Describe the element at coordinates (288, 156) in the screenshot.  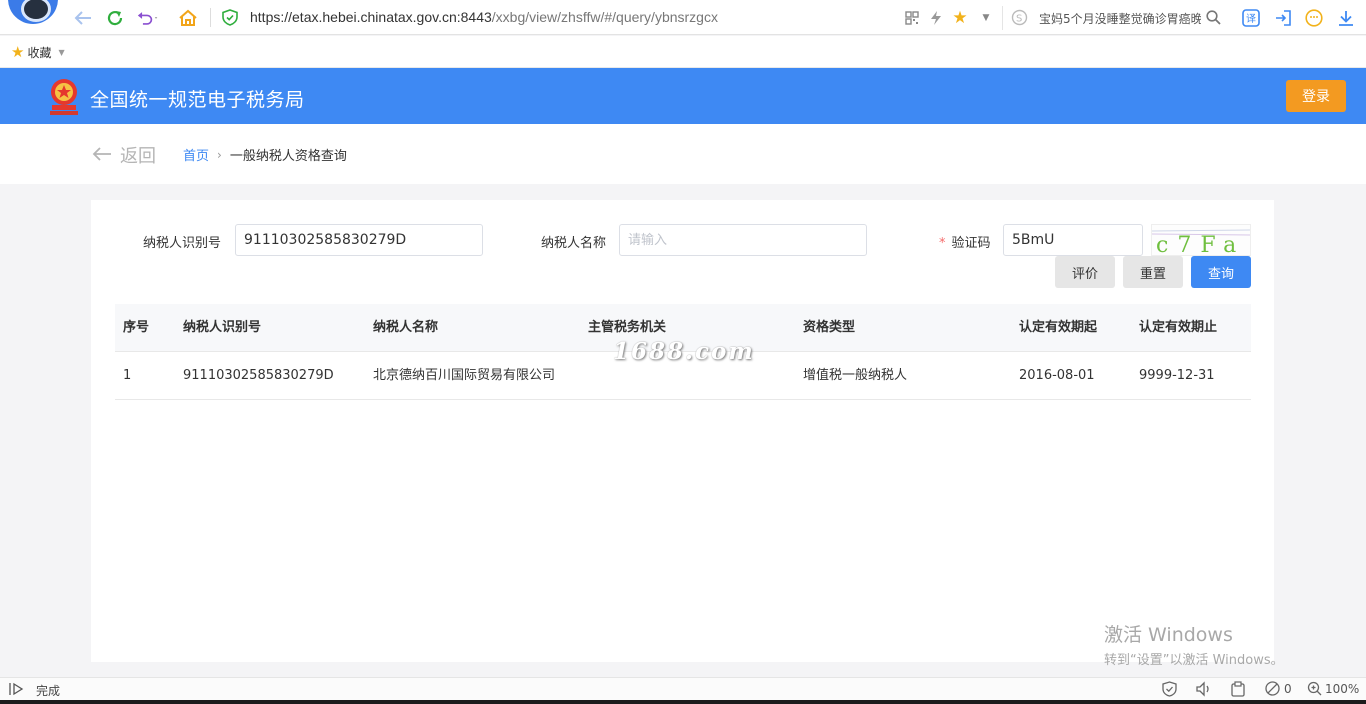
I see `breadcrumb-current: 一般纳税人资格查询` at that location.